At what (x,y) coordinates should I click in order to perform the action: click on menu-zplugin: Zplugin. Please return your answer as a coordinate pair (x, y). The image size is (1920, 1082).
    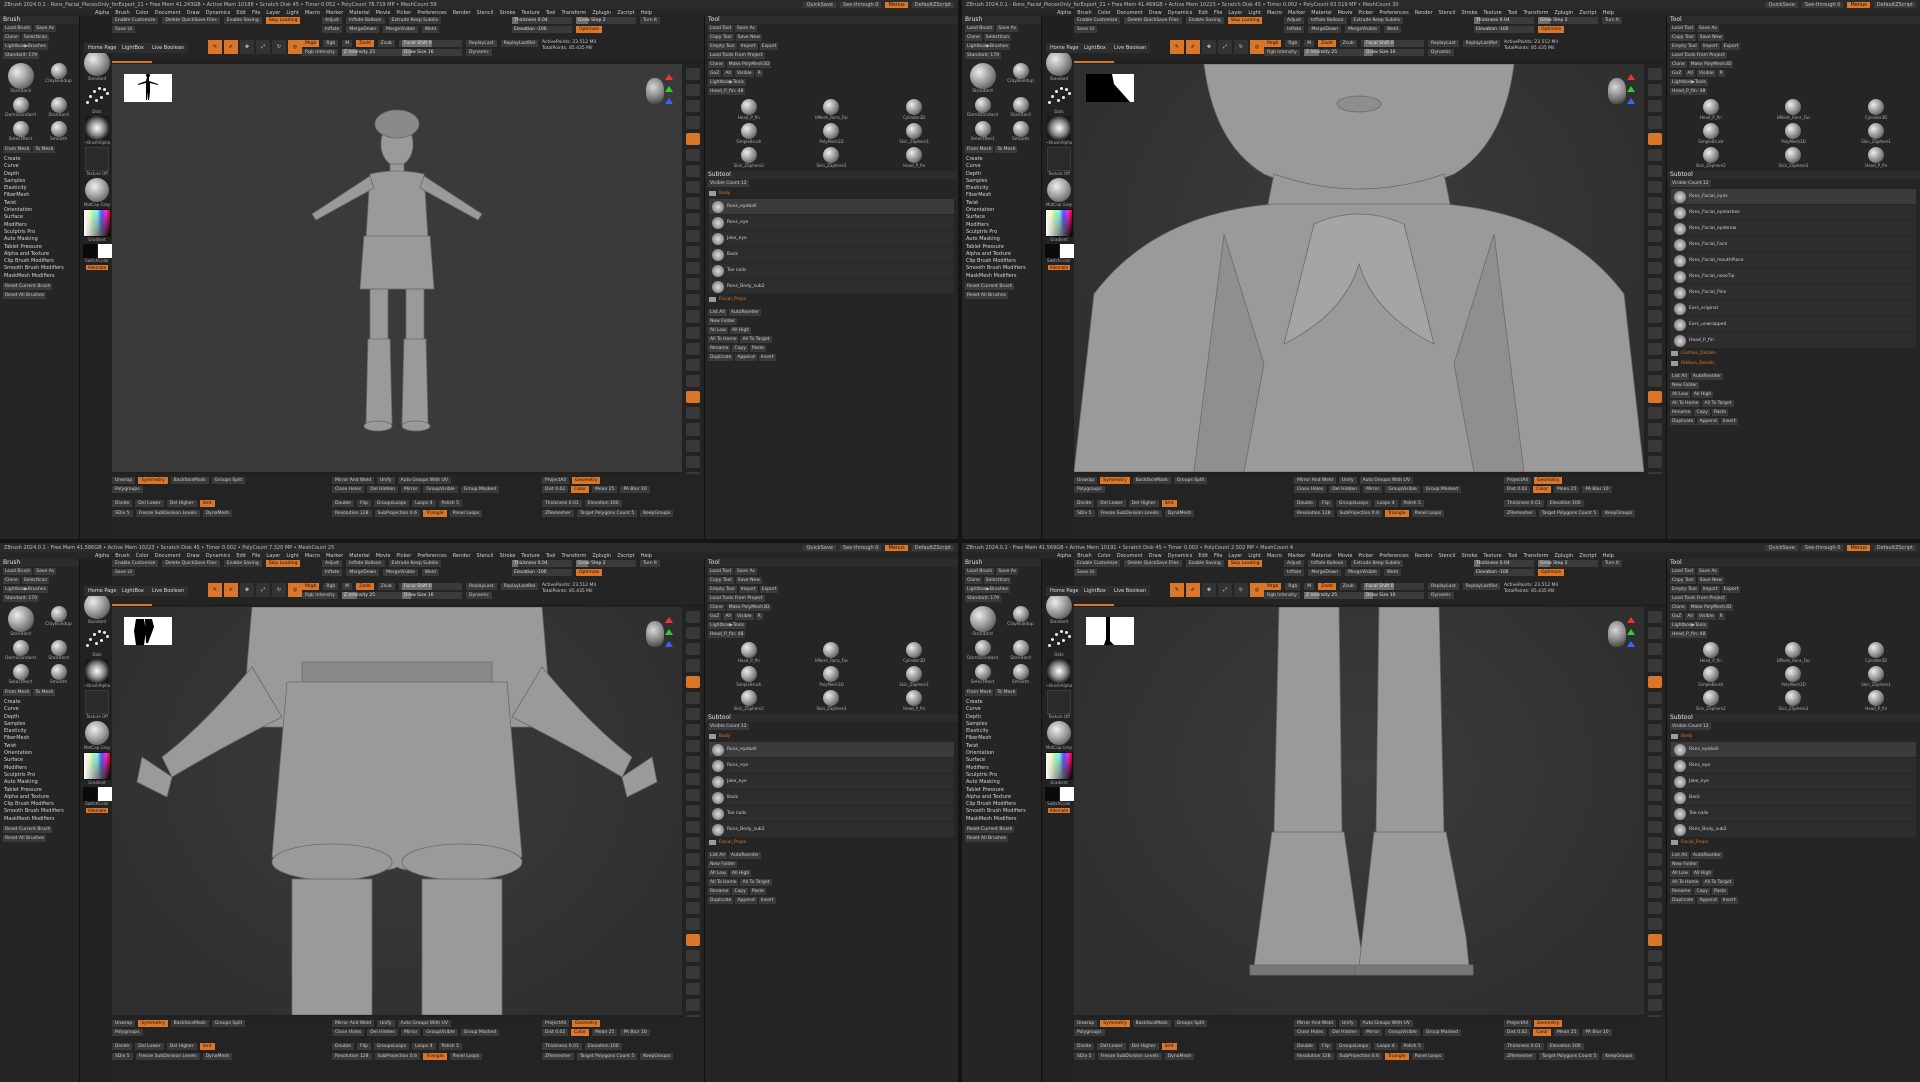
    Looking at the image, I should click on (601, 556).